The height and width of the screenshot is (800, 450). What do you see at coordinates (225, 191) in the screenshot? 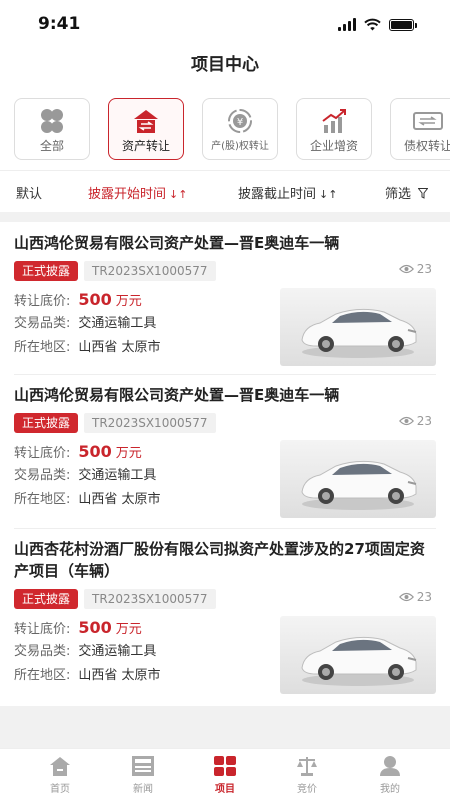
I see `filter-bar: 默认 披露开始时间 ↓↑ 披露截止时间 ↓↑ 筛选` at bounding box center [225, 191].